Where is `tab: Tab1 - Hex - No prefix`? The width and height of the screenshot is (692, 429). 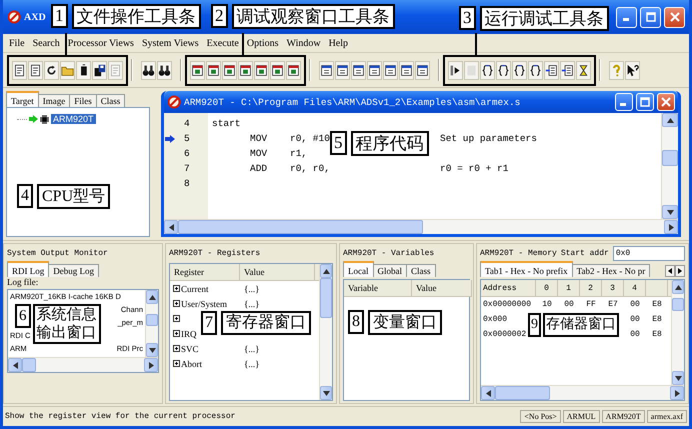 tab: Tab1 - Hex - No prefix is located at coordinates (526, 269).